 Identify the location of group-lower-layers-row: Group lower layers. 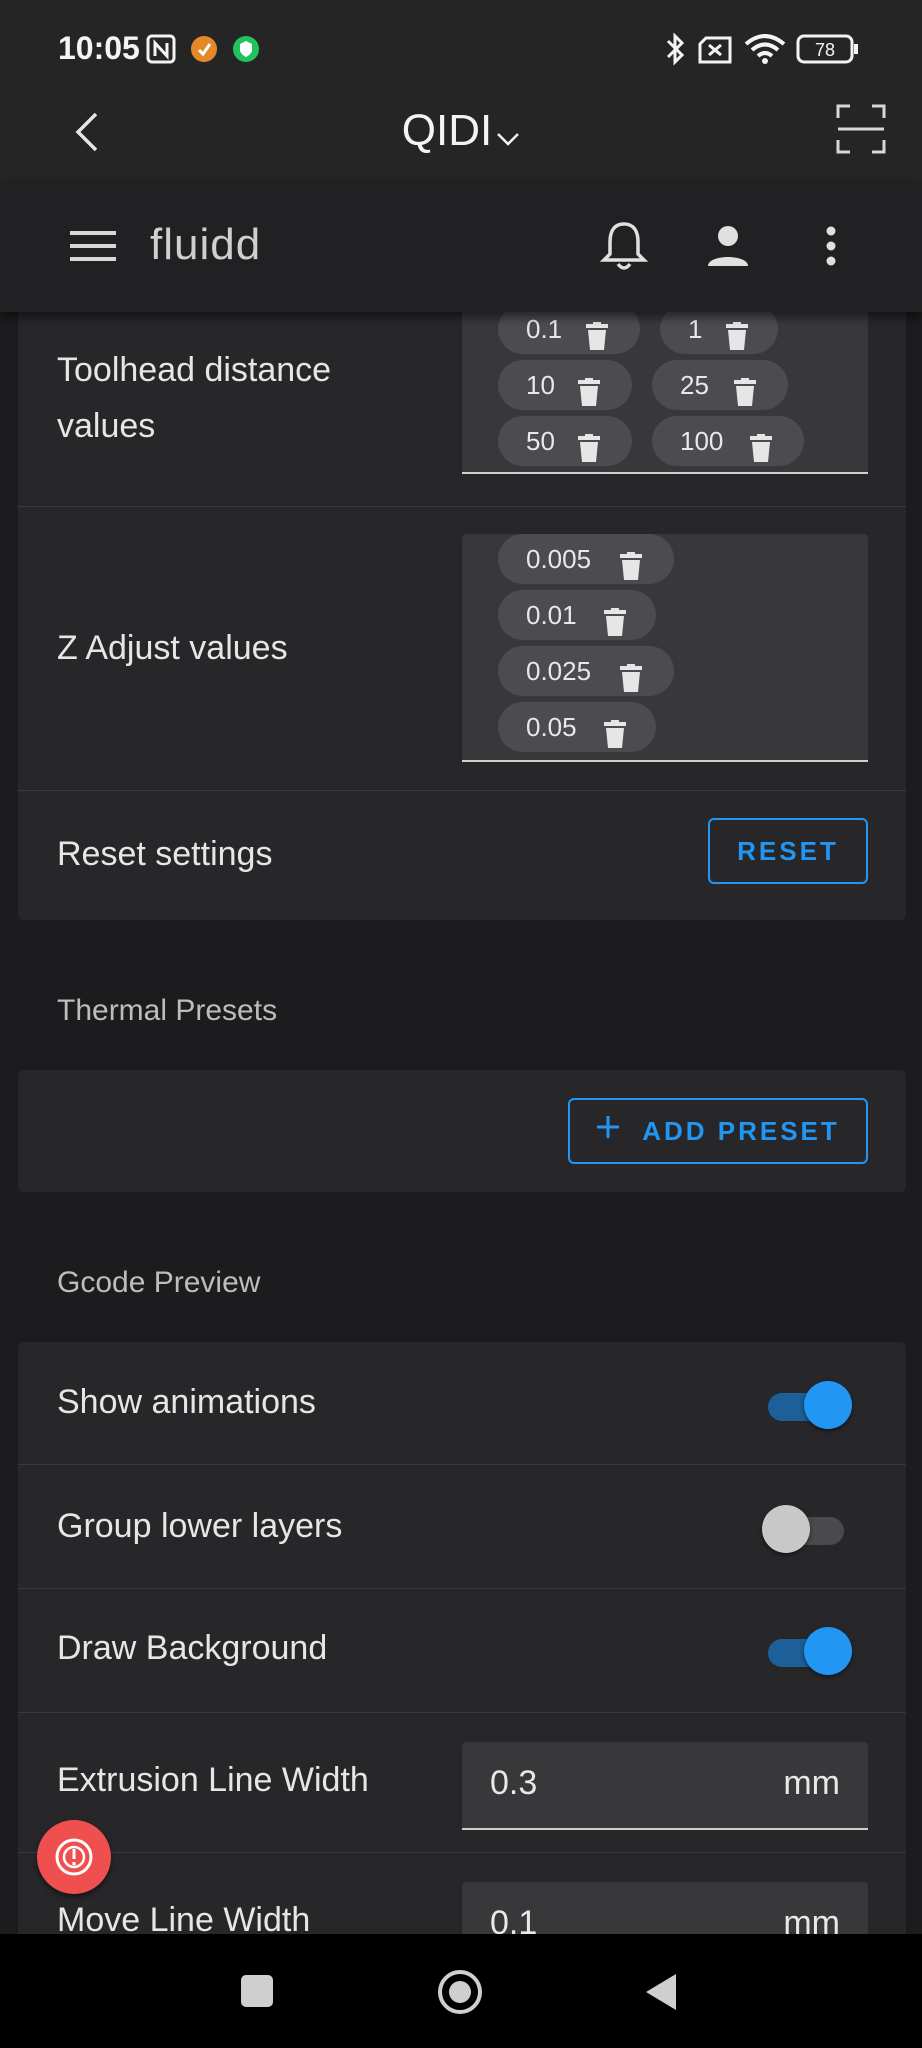
(462, 1526).